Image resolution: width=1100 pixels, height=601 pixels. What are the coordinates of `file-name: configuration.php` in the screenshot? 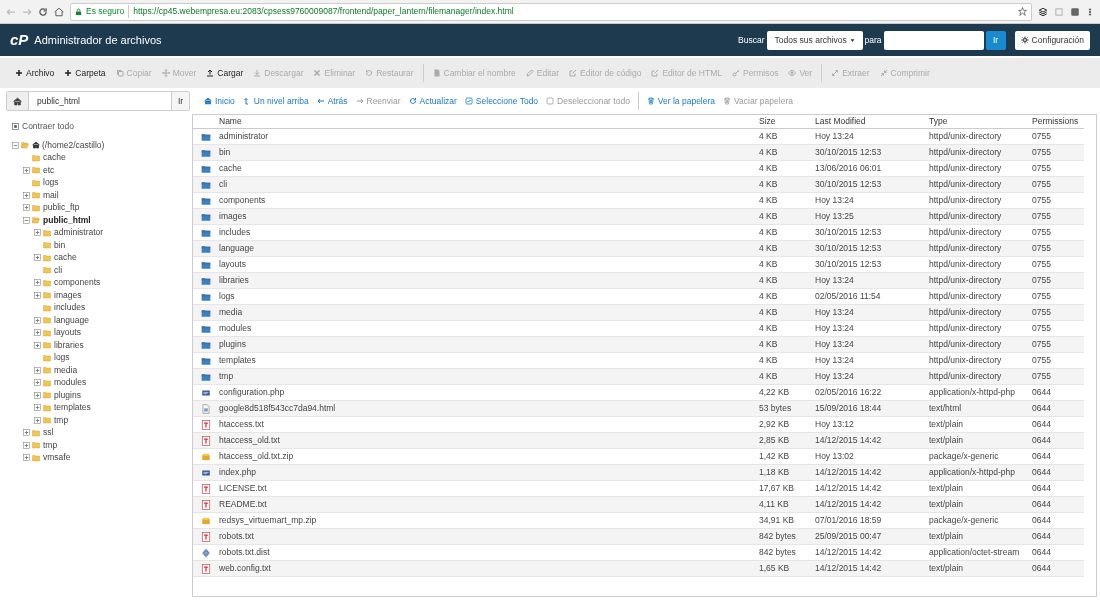 It's located at (489, 392).